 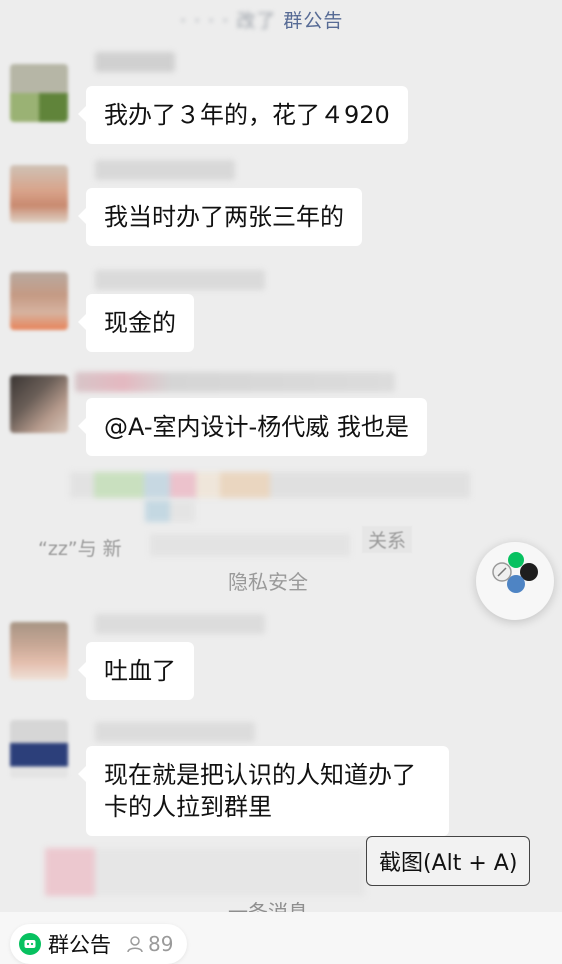 I want to click on message-bubble: 我当时办了两张三年的, so click(x=220, y=217).